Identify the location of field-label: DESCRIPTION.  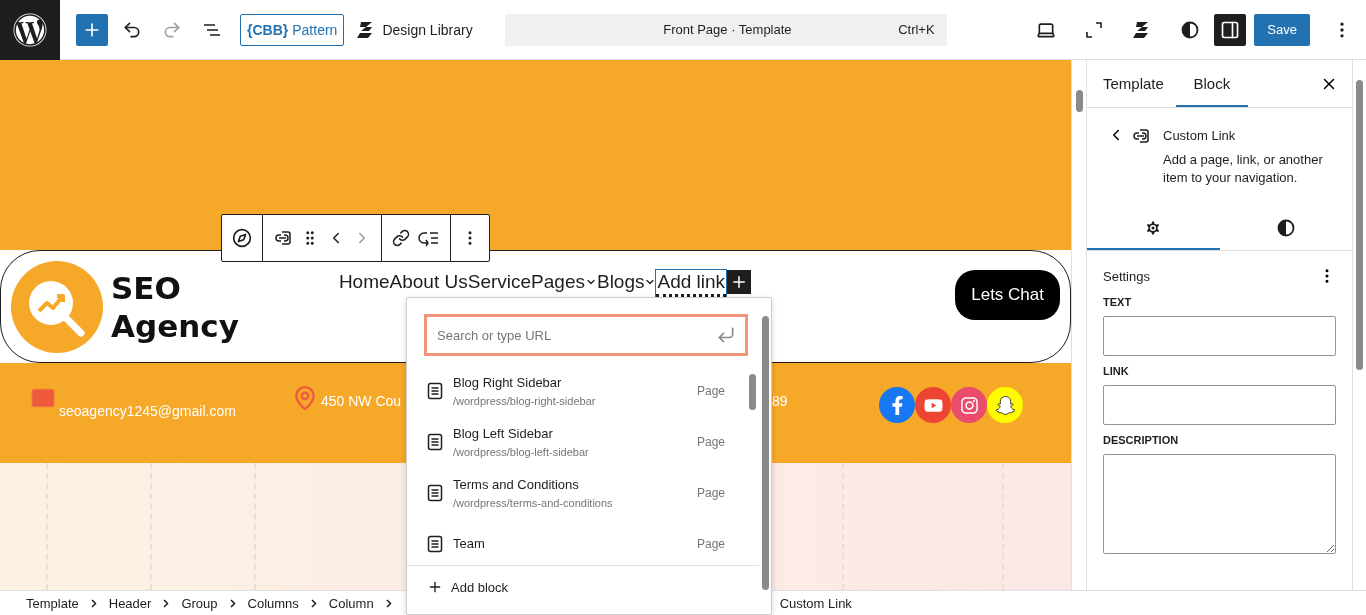
(1141, 440).